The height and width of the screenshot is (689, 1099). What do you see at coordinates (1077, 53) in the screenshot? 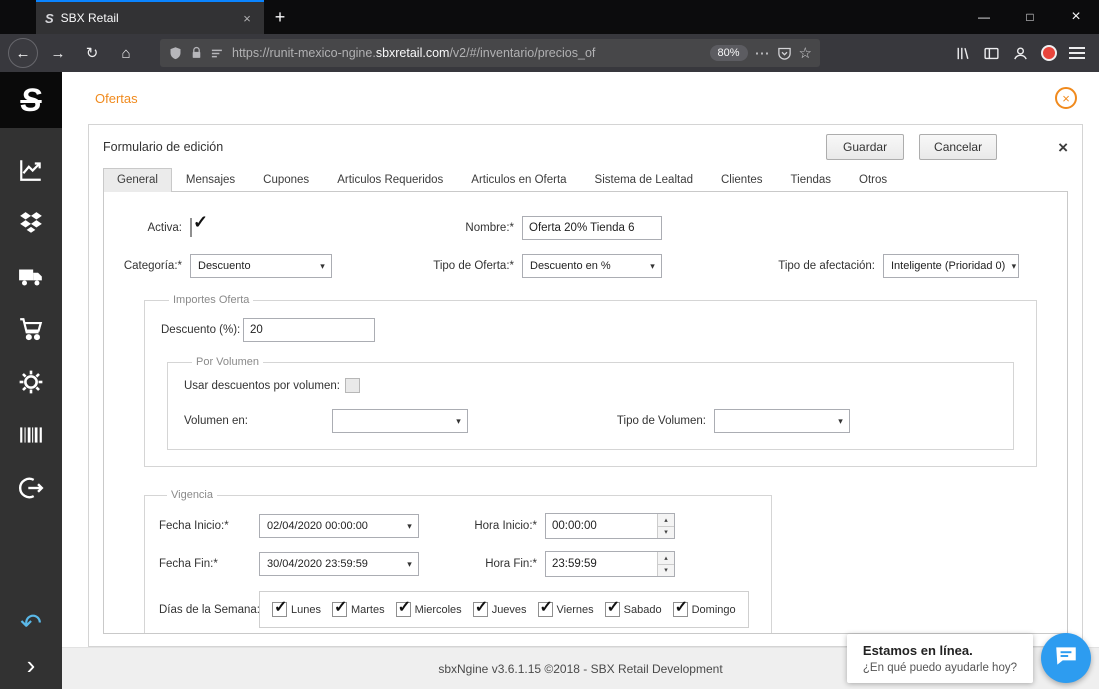
I see `menu-icon` at bounding box center [1077, 53].